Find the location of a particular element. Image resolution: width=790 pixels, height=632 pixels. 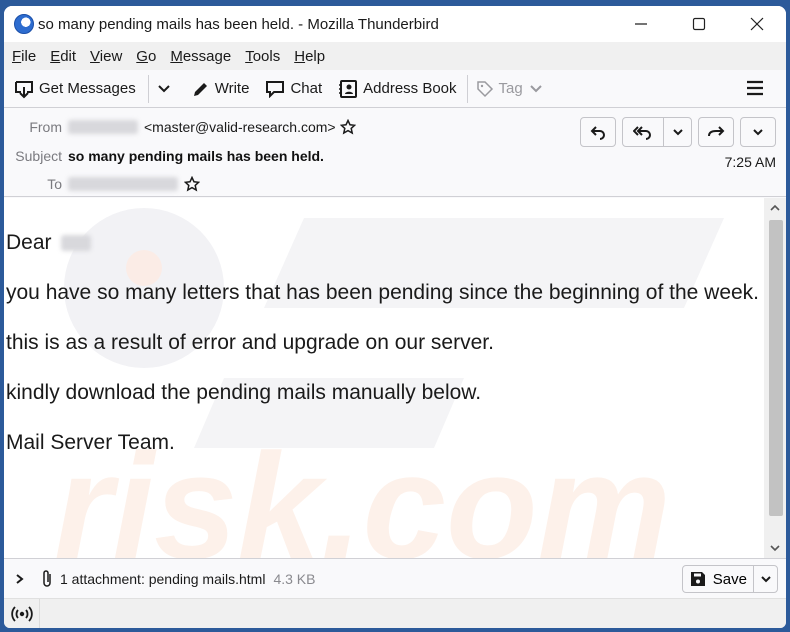

minimize-icon is located at coordinates (641, 24).